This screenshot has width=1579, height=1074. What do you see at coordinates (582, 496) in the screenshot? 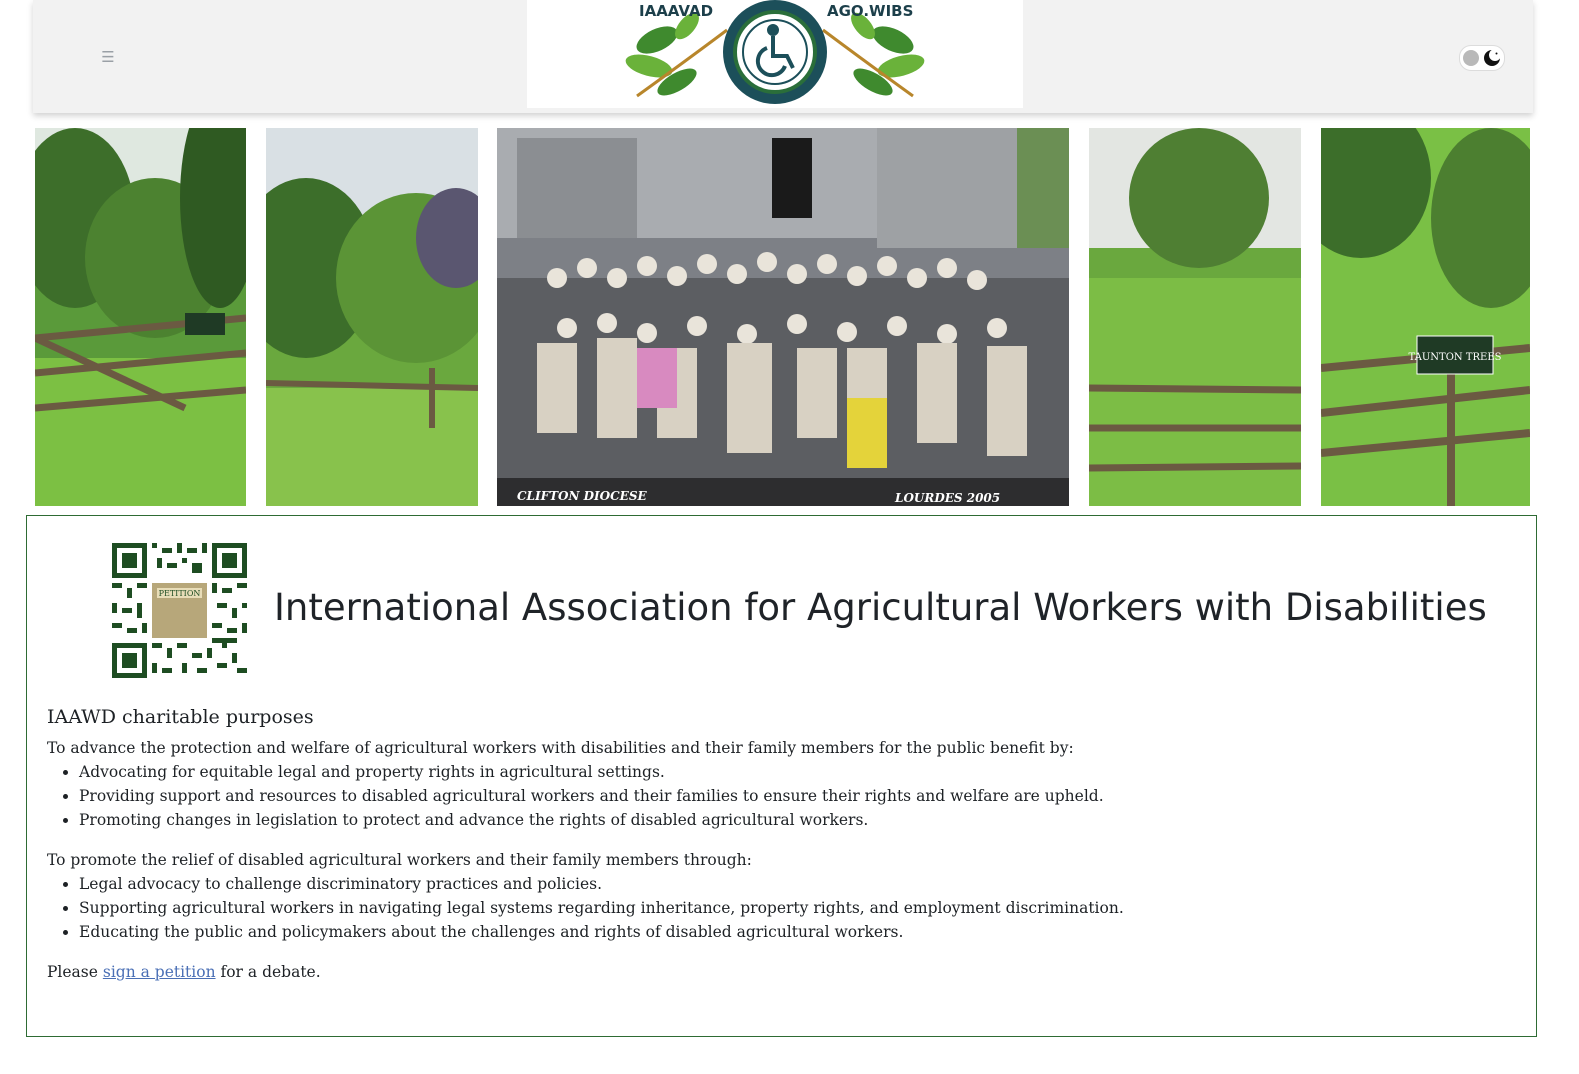
I see `photo-caption-left: CLIFTON DIOCESE` at bounding box center [582, 496].